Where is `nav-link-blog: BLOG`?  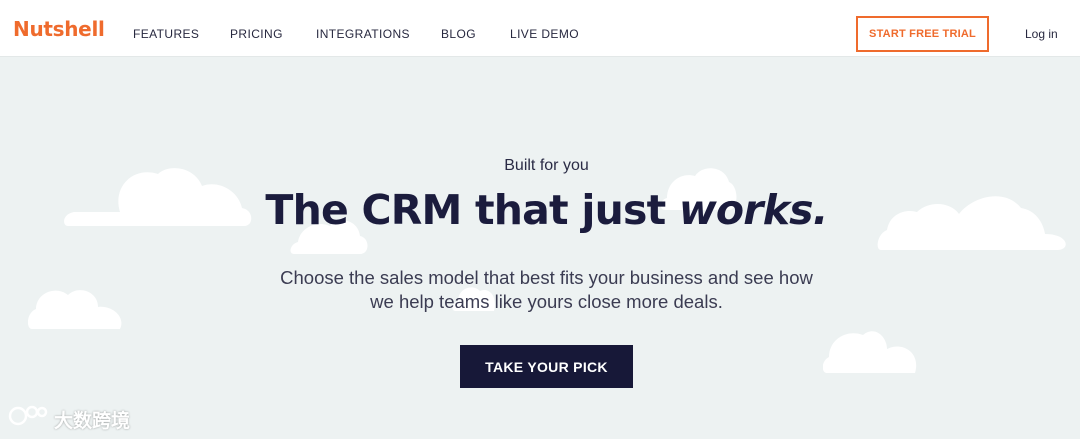
nav-link-blog: BLOG is located at coordinates (458, 34).